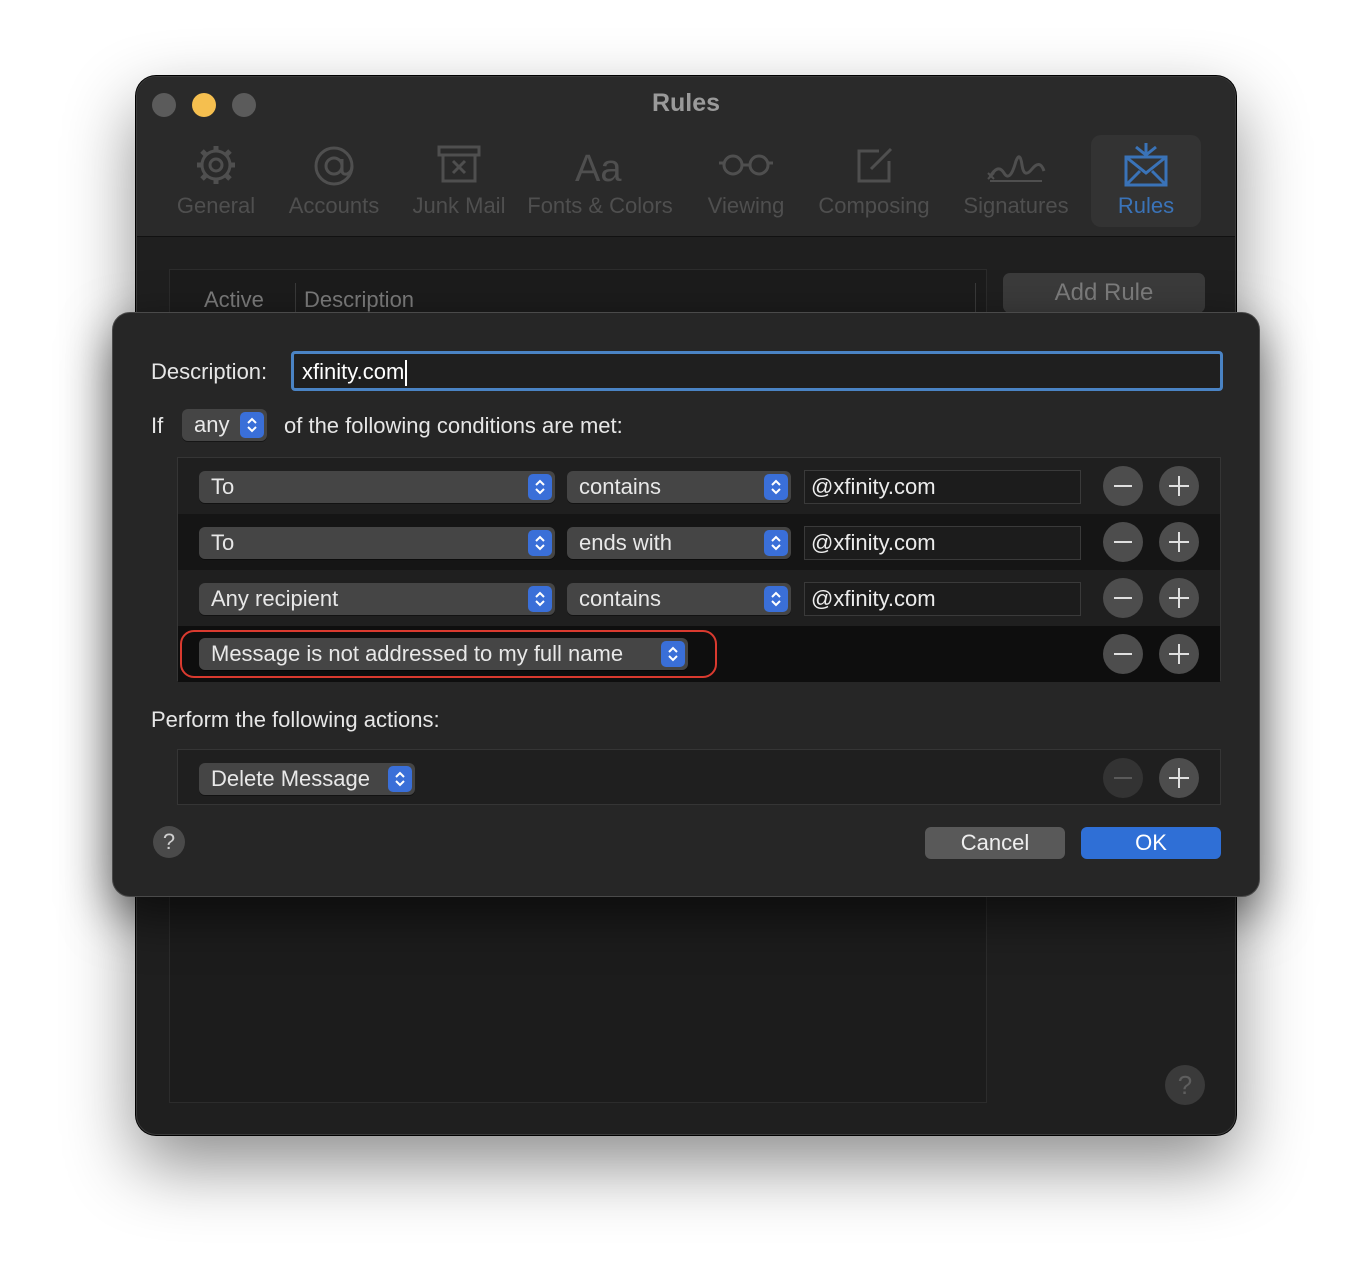 Image resolution: width=1372 pixels, height=1284 pixels. I want to click on tab-signatures-label: Signatures, so click(1016, 205).